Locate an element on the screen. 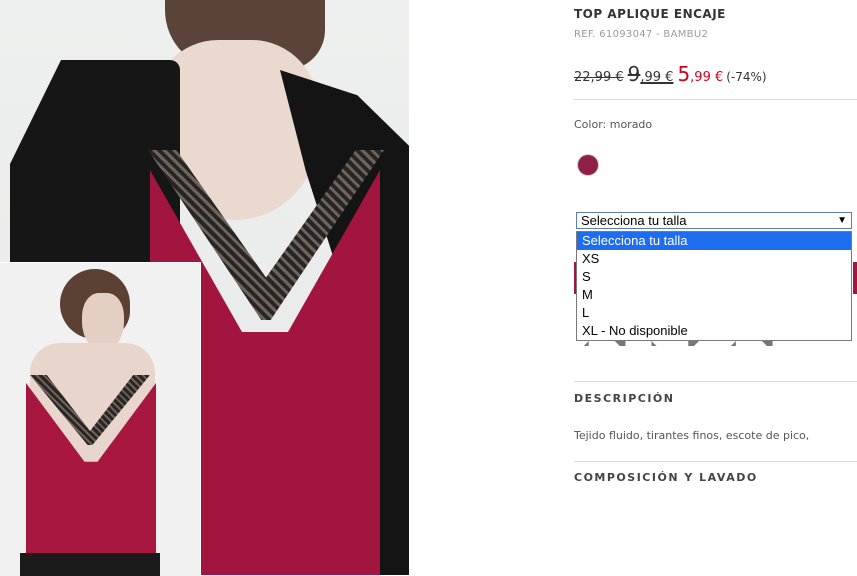  price-sale: 5,99 € is located at coordinates (700, 74).